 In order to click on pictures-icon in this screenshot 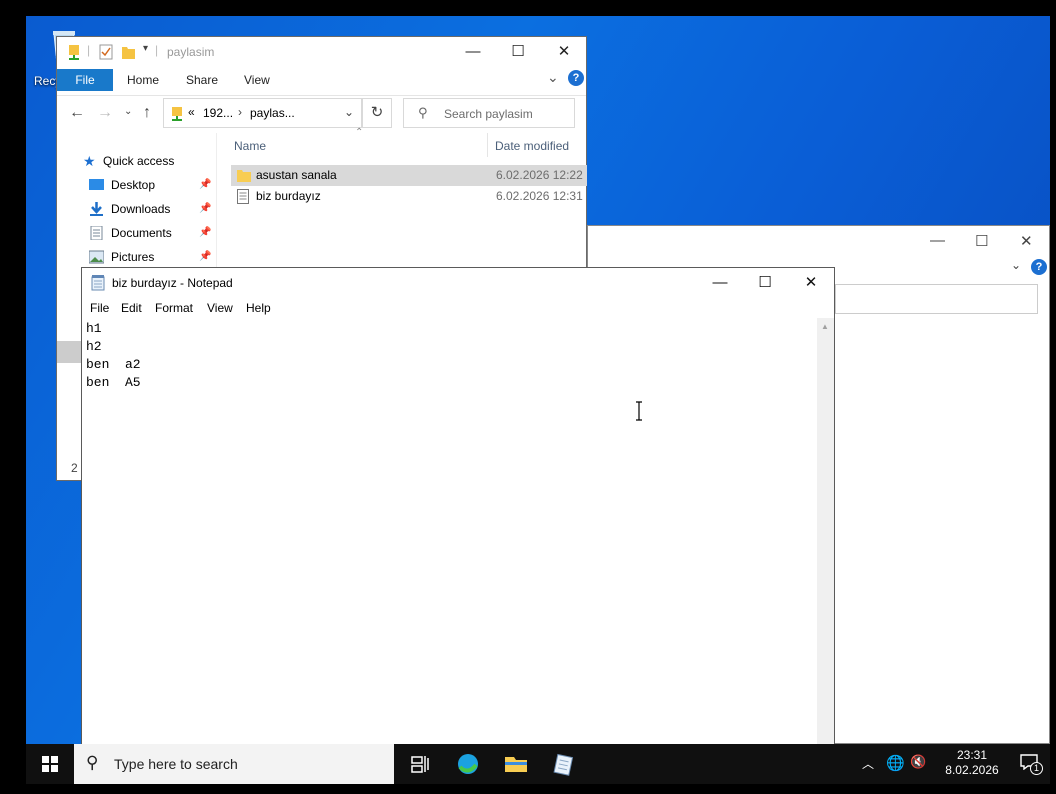, I will do `click(96, 257)`.